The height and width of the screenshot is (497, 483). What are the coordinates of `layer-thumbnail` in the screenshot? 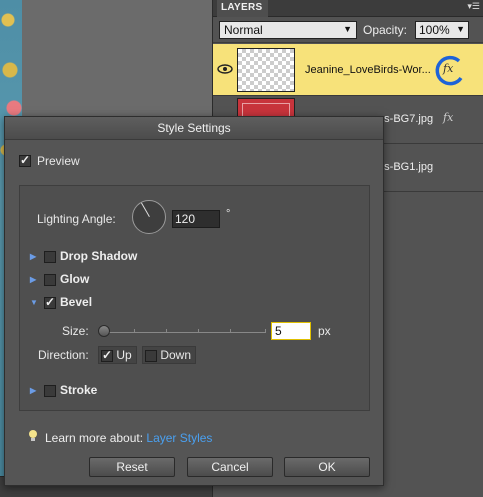 It's located at (266, 70).